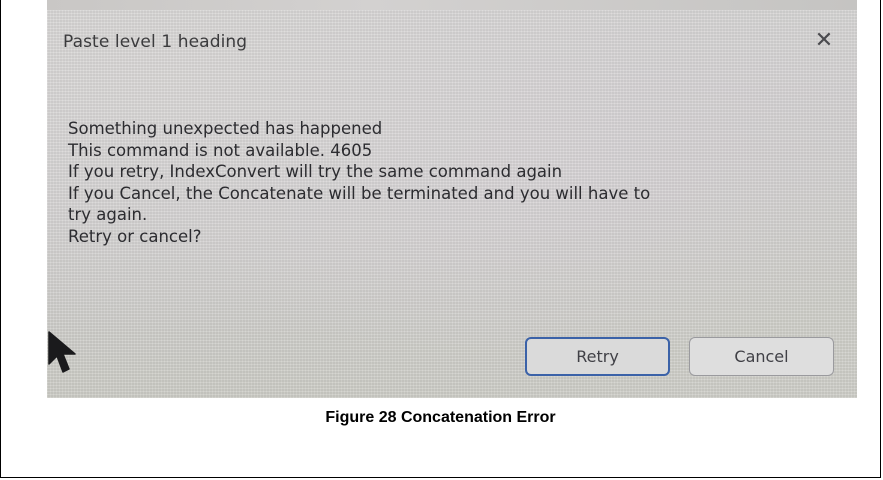  Describe the element at coordinates (135, 236) in the screenshot. I see `message-line: Retry or cancel?` at that location.